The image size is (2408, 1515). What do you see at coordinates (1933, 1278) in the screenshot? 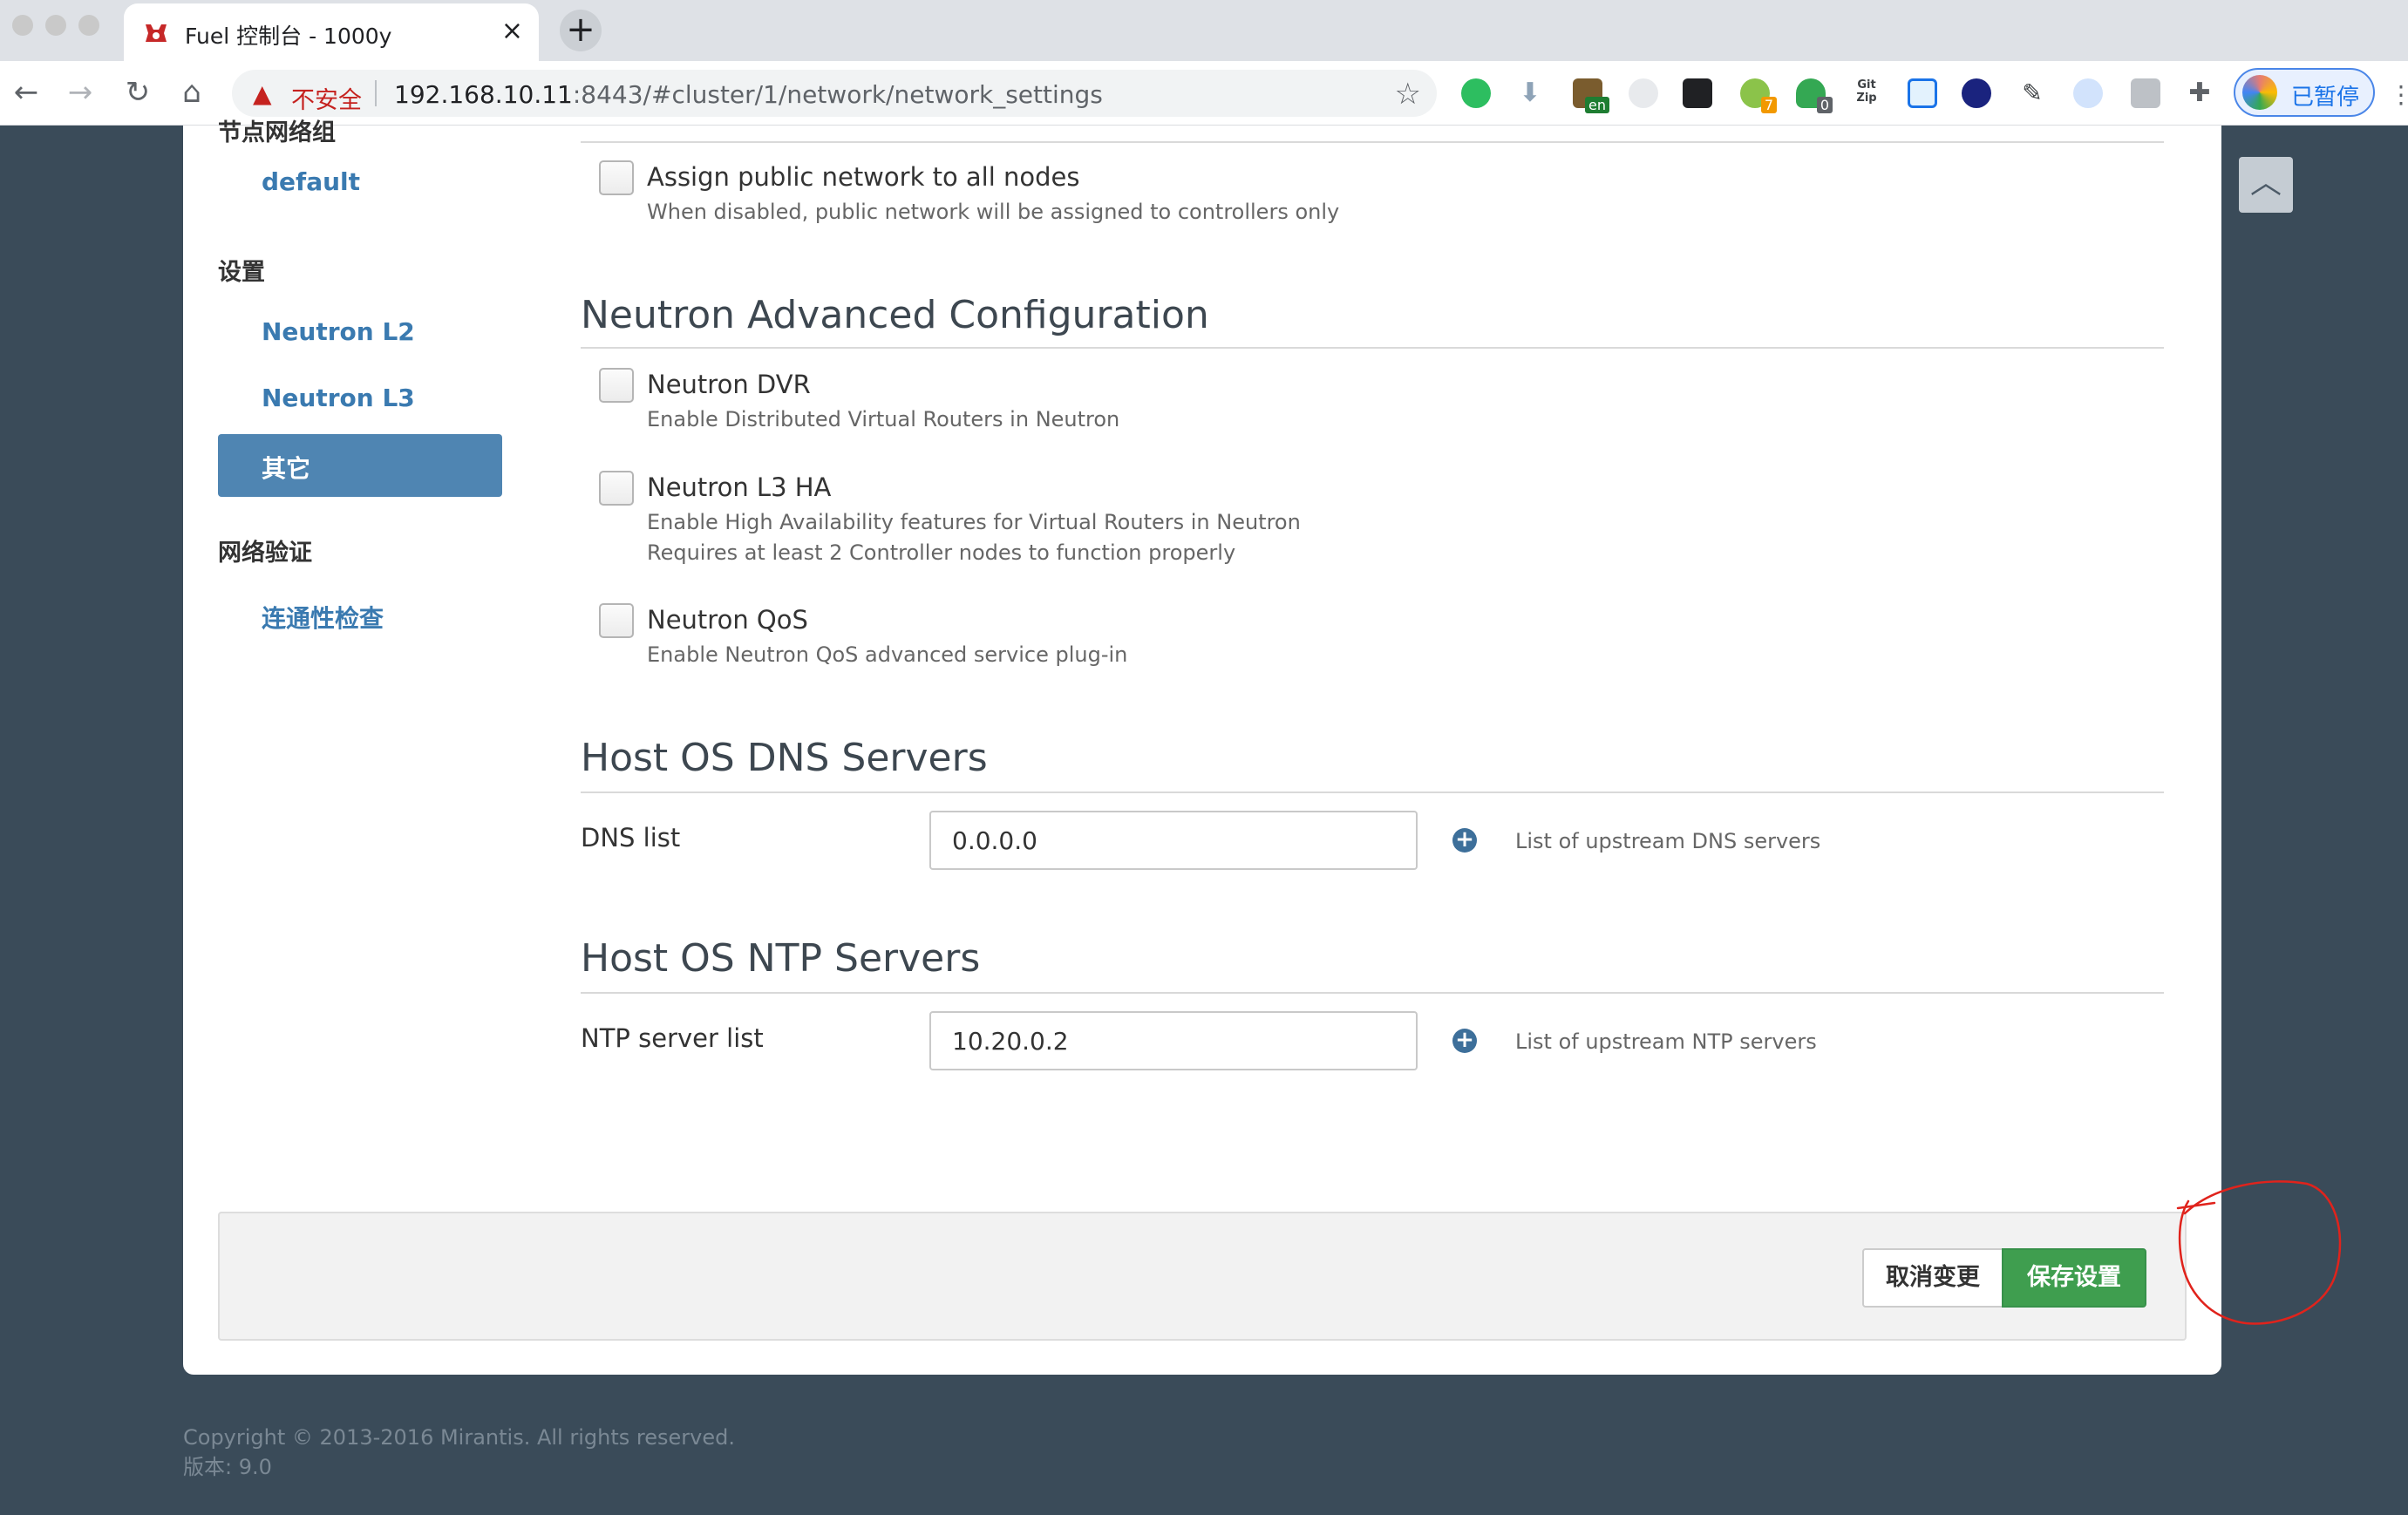
I see `cancel-changes-button: 取消变更` at bounding box center [1933, 1278].